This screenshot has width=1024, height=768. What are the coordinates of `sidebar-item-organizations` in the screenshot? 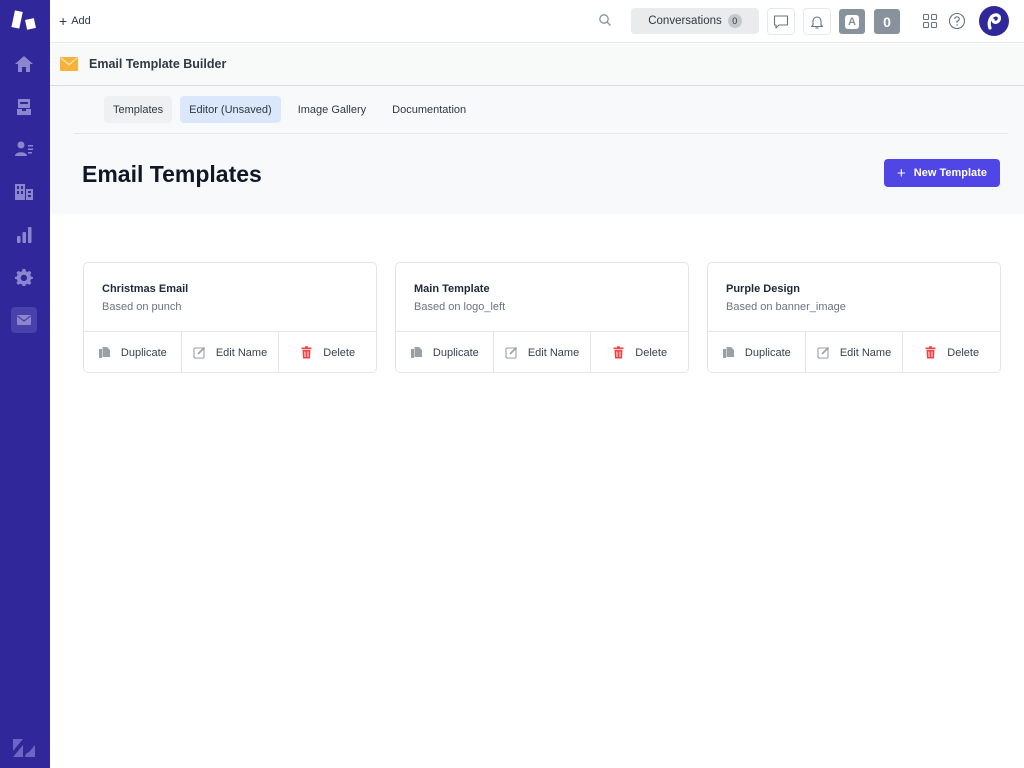 It's located at (24, 192).